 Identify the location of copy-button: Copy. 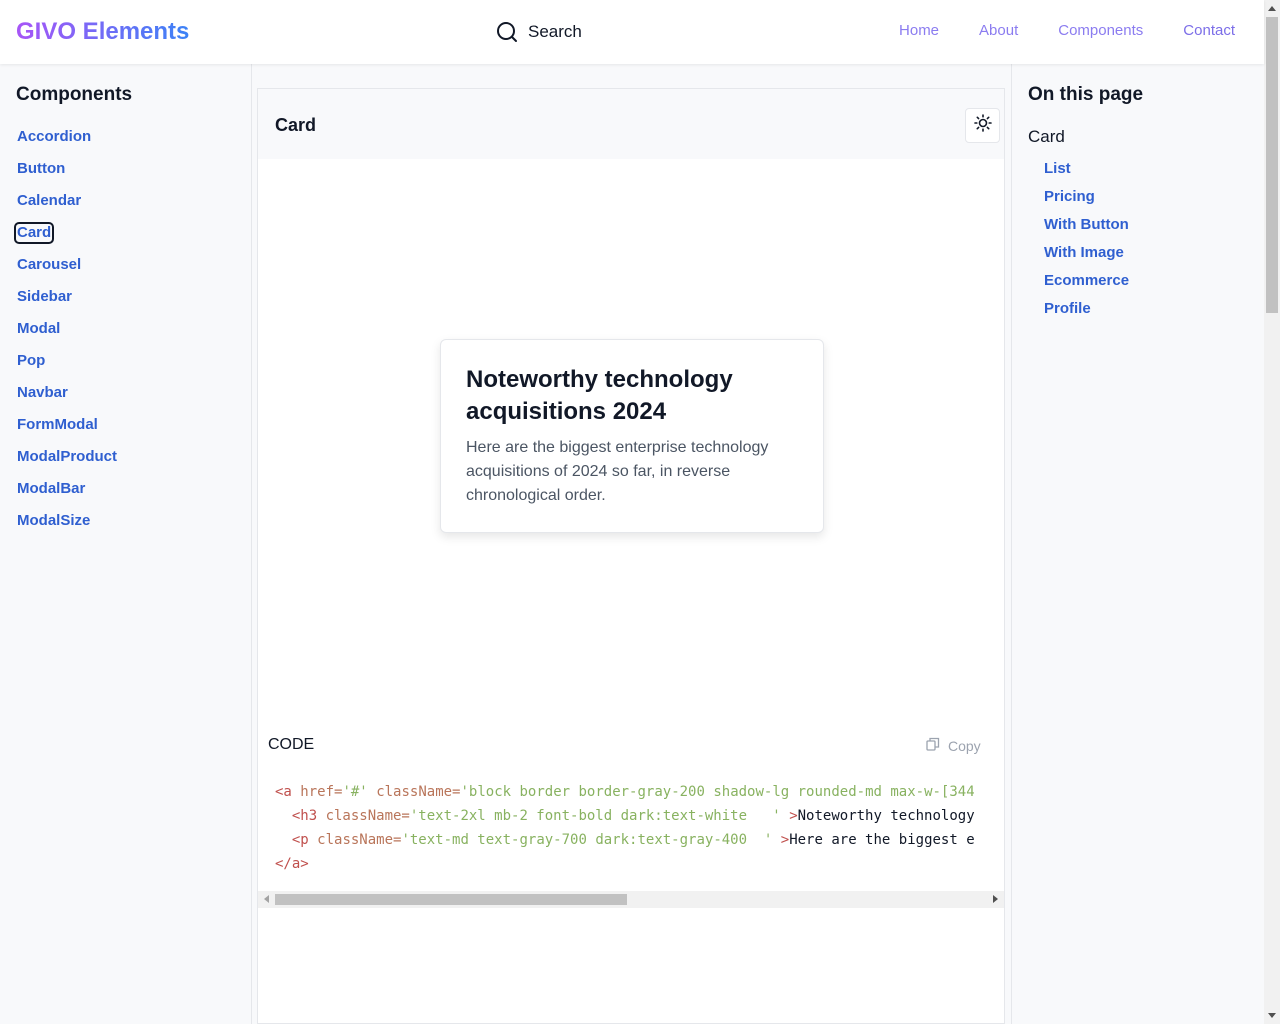
(953, 745).